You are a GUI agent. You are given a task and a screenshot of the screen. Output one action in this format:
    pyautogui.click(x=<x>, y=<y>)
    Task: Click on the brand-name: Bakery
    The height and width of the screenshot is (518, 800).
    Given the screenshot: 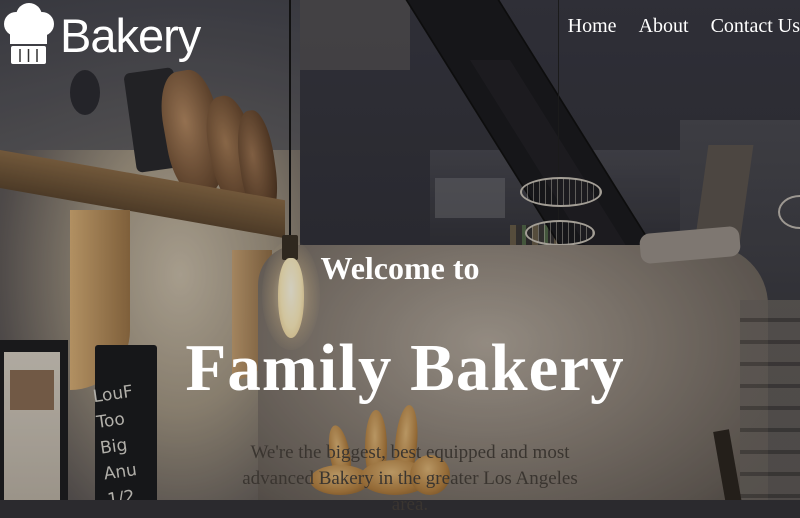 What is the action you would take?
    pyautogui.click(x=130, y=35)
    